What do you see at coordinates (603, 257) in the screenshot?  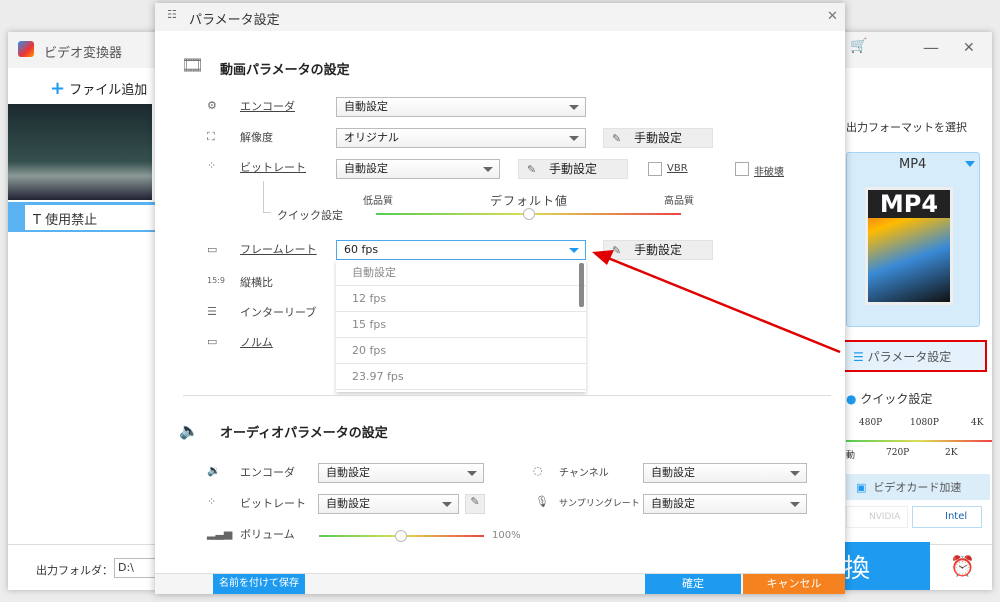 I see `arrow-head` at bounding box center [603, 257].